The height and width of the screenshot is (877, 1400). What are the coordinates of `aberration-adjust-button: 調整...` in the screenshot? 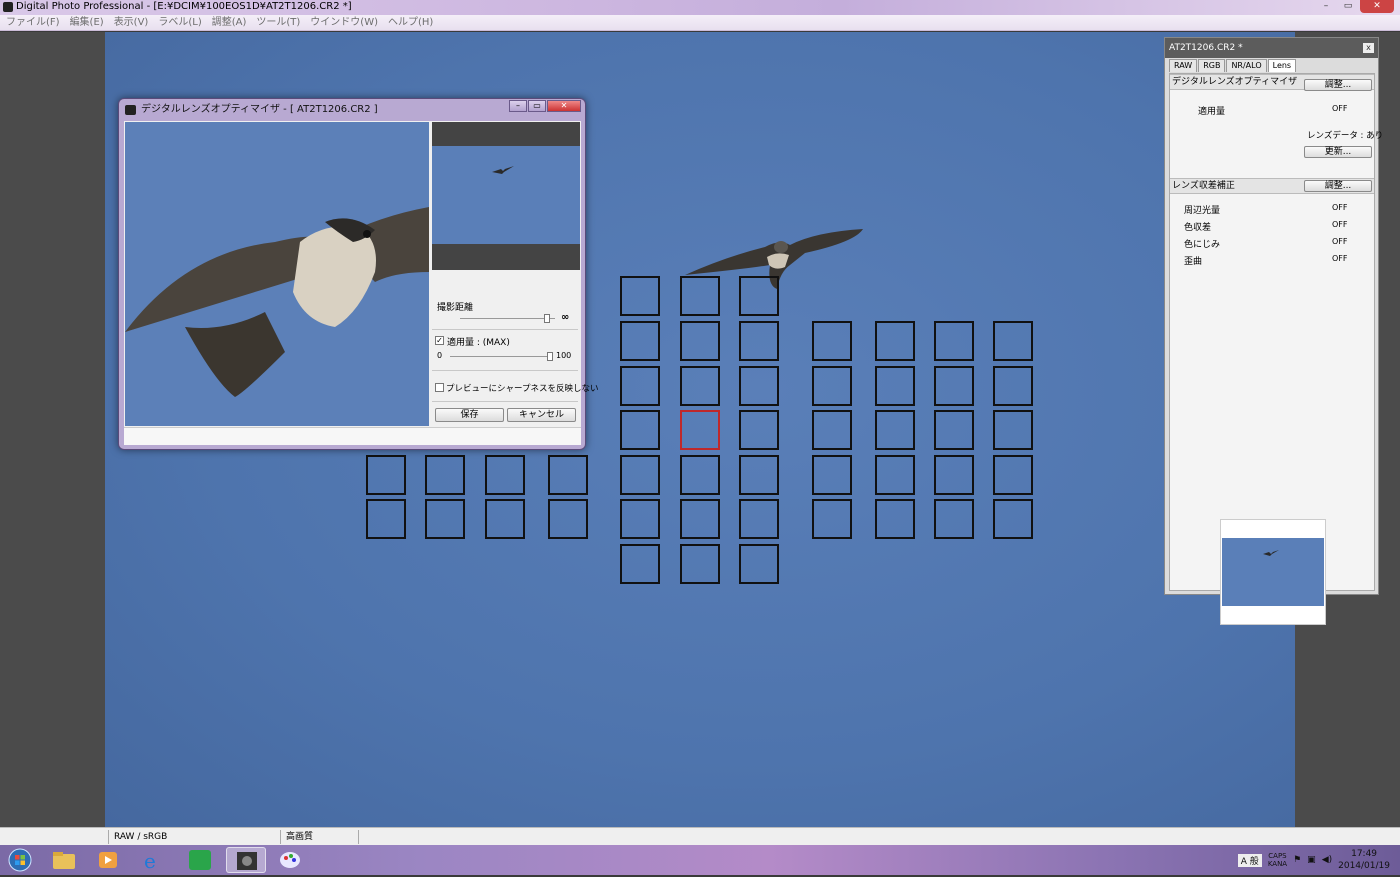 It's located at (1338, 186).